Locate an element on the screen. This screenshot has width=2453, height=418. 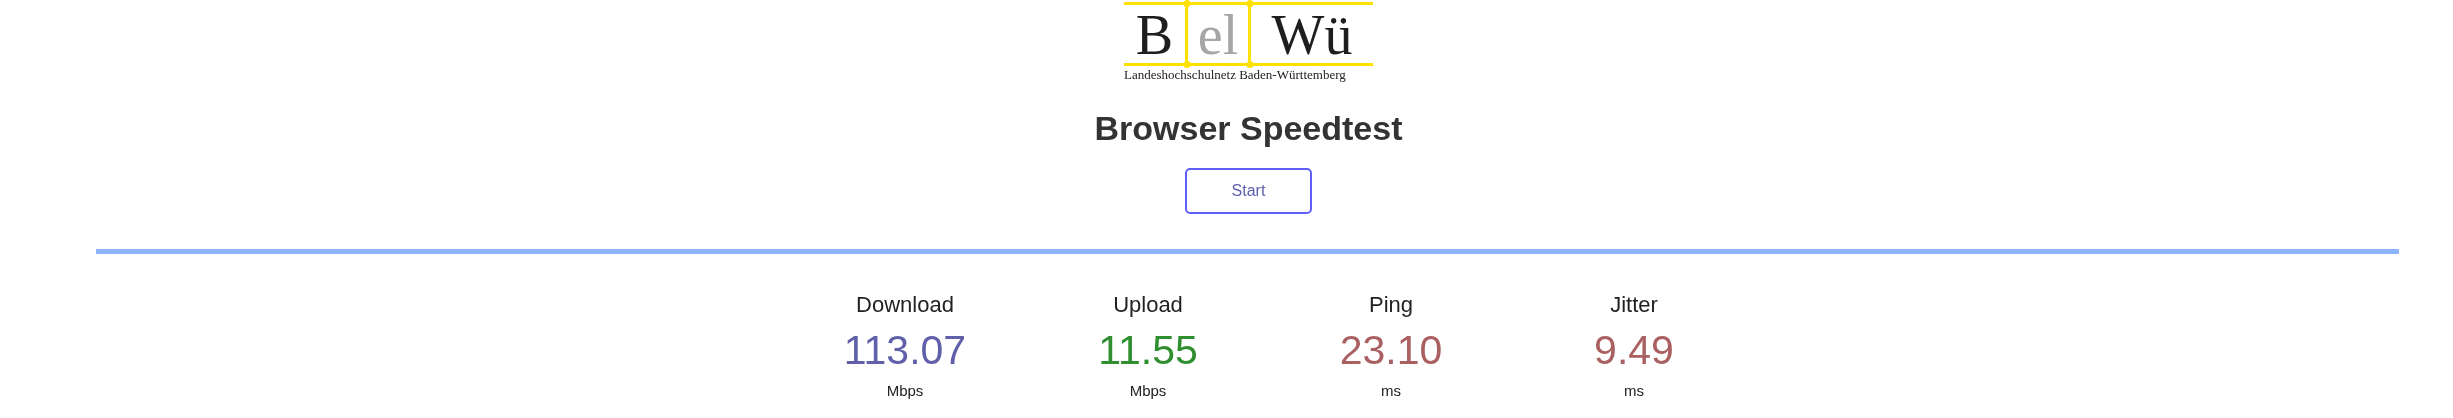
page-title: Browser Speedtest is located at coordinates (1248, 128).